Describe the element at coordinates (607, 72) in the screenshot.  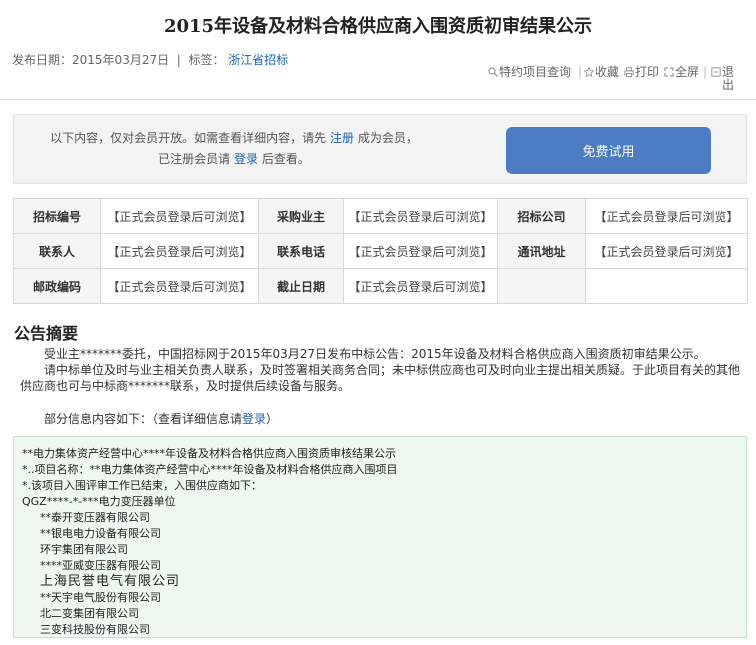
I see `favorite-label: 收藏` at that location.